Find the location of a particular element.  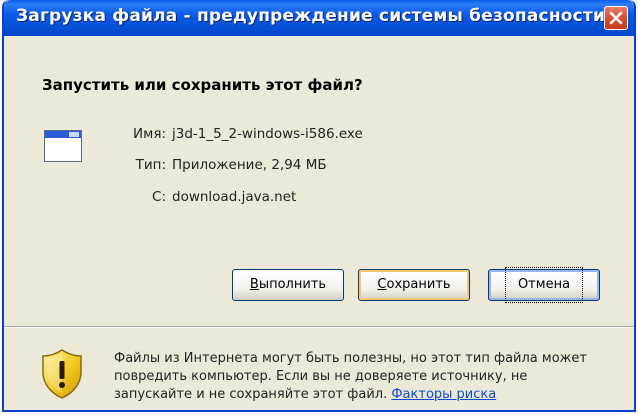

file-name-value: j3d-1_5_2-windows-i586.exe is located at coordinates (267, 134).